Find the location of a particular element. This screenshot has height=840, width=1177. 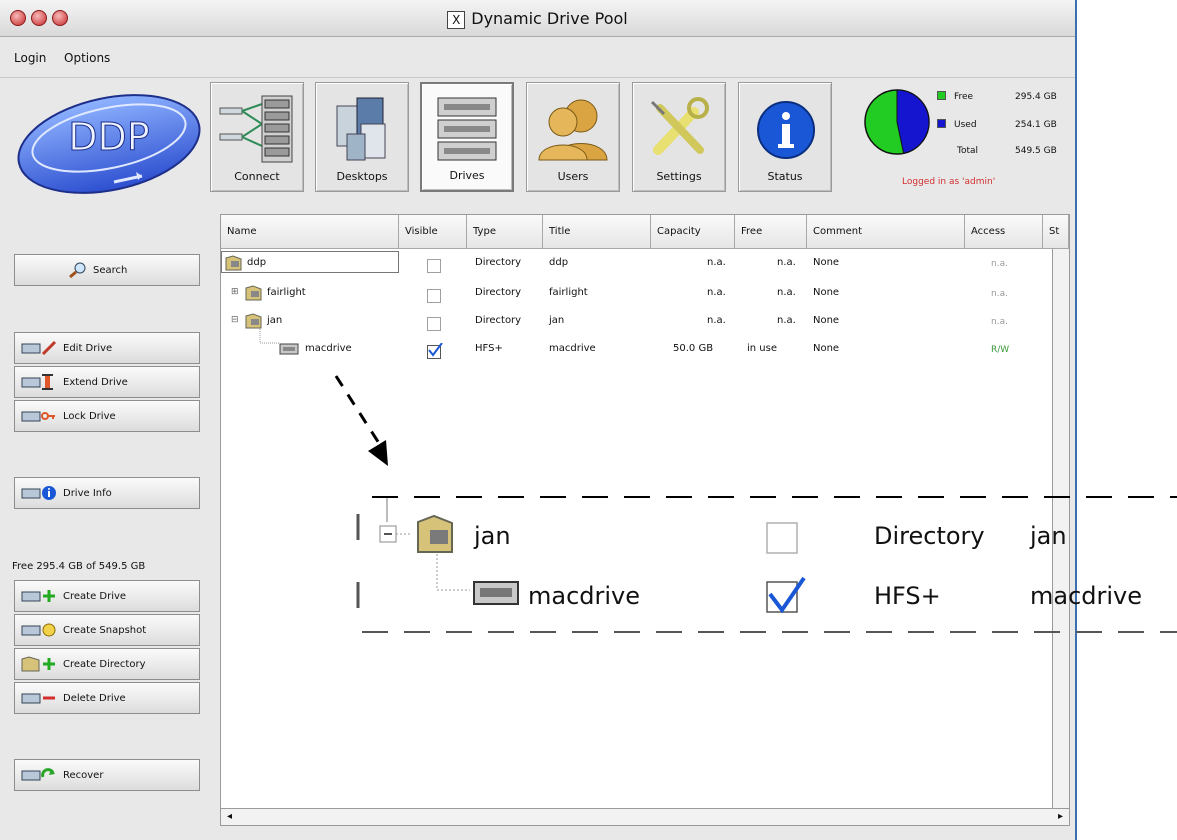

column-type: Type is located at coordinates (505, 232).